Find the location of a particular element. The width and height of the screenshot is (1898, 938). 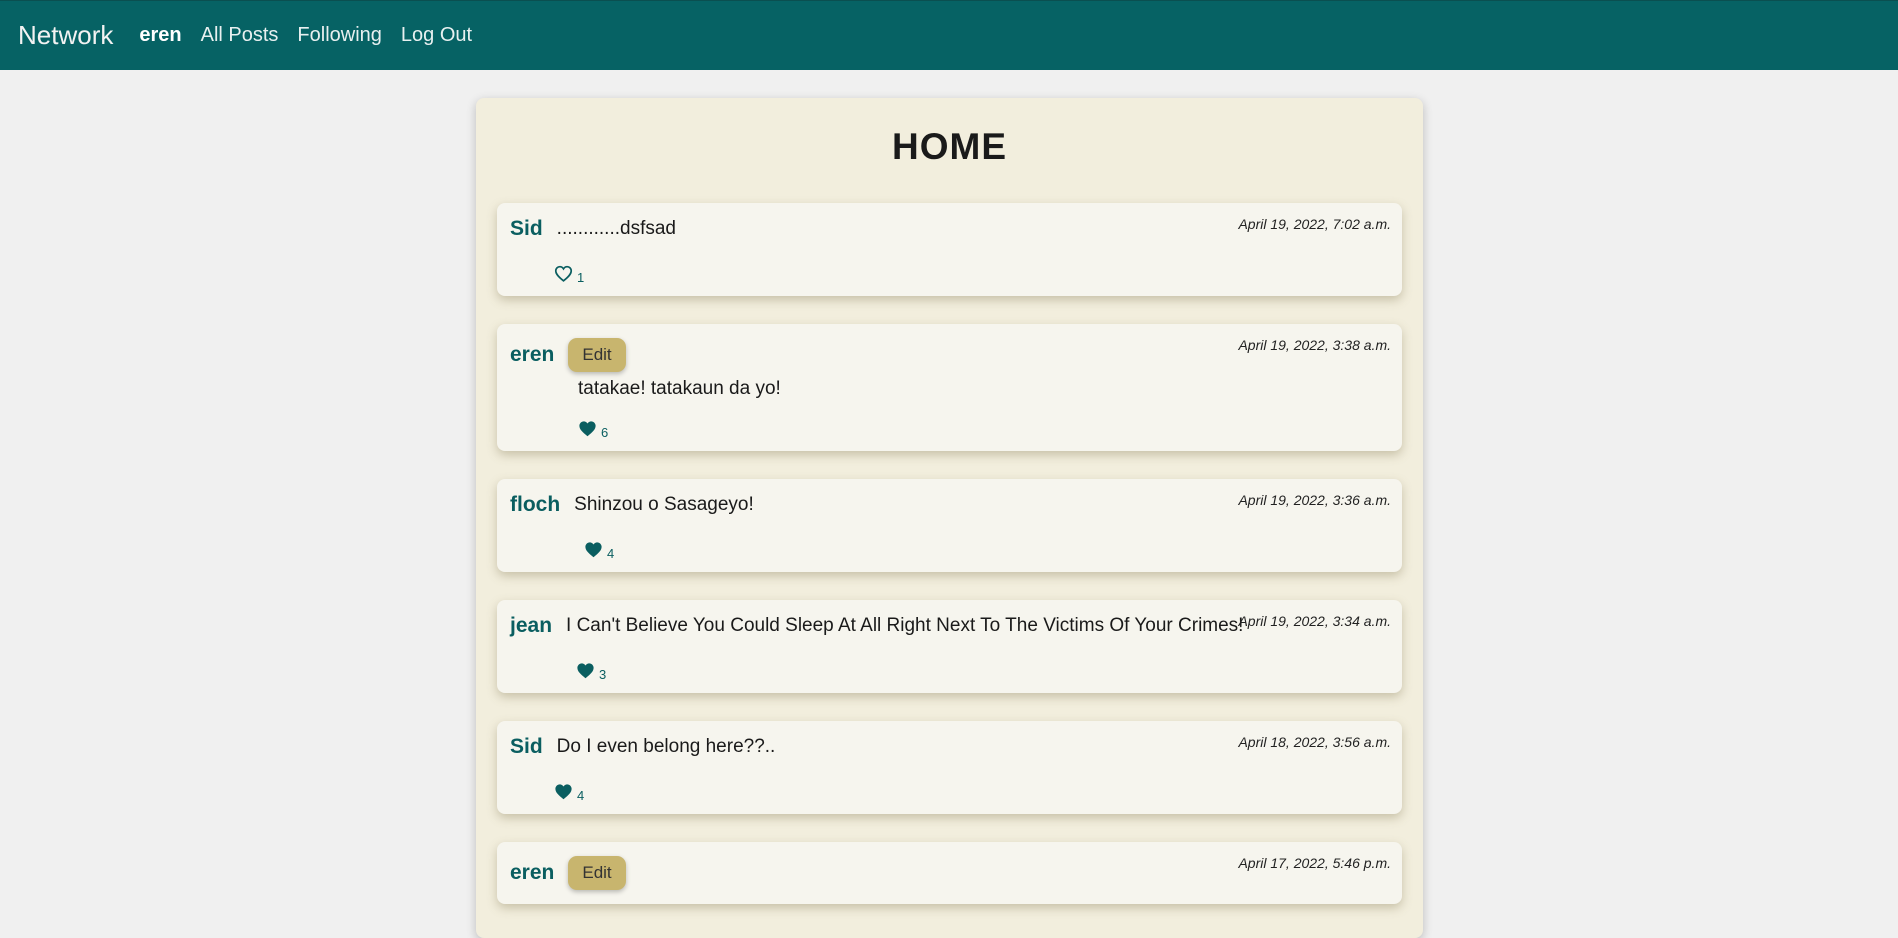

page-title: HOME is located at coordinates (949, 146).